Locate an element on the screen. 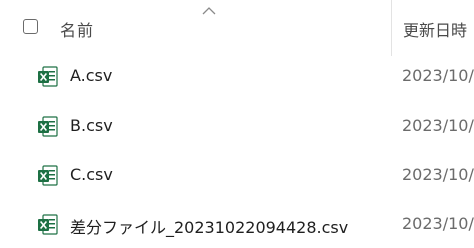  select-all-checkbox is located at coordinates (30, 26).